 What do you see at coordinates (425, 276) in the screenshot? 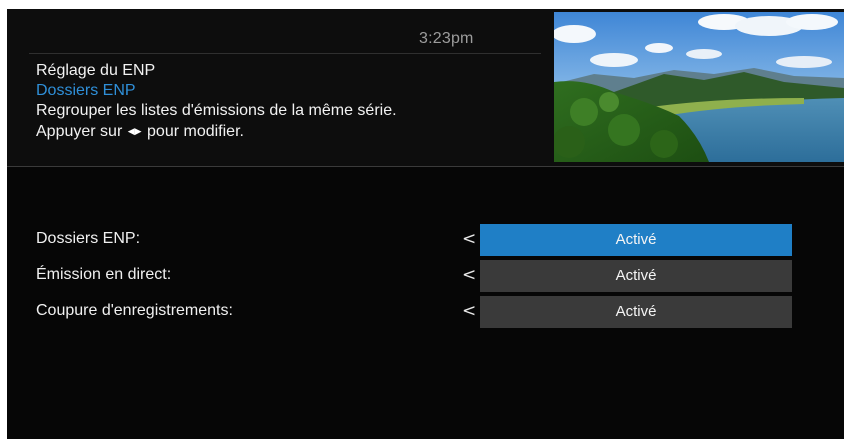
I see `setting-row-emission-en-direct: Émission en direct: < Activé` at bounding box center [425, 276].